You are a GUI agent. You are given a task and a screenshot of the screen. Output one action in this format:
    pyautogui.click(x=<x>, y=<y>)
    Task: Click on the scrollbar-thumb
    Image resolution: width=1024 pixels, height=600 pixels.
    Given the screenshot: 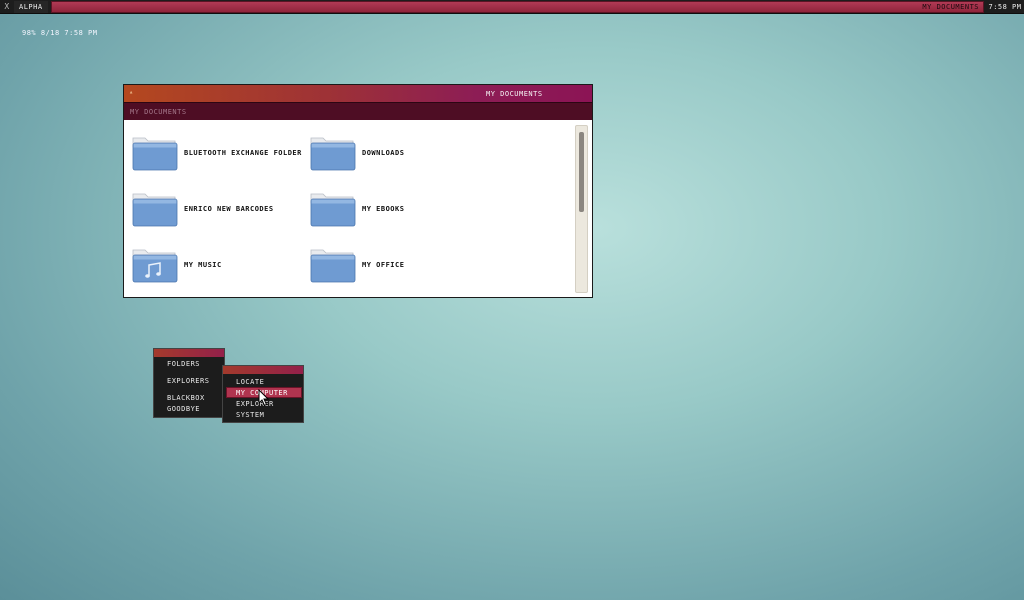 What is the action you would take?
    pyautogui.click(x=581, y=172)
    